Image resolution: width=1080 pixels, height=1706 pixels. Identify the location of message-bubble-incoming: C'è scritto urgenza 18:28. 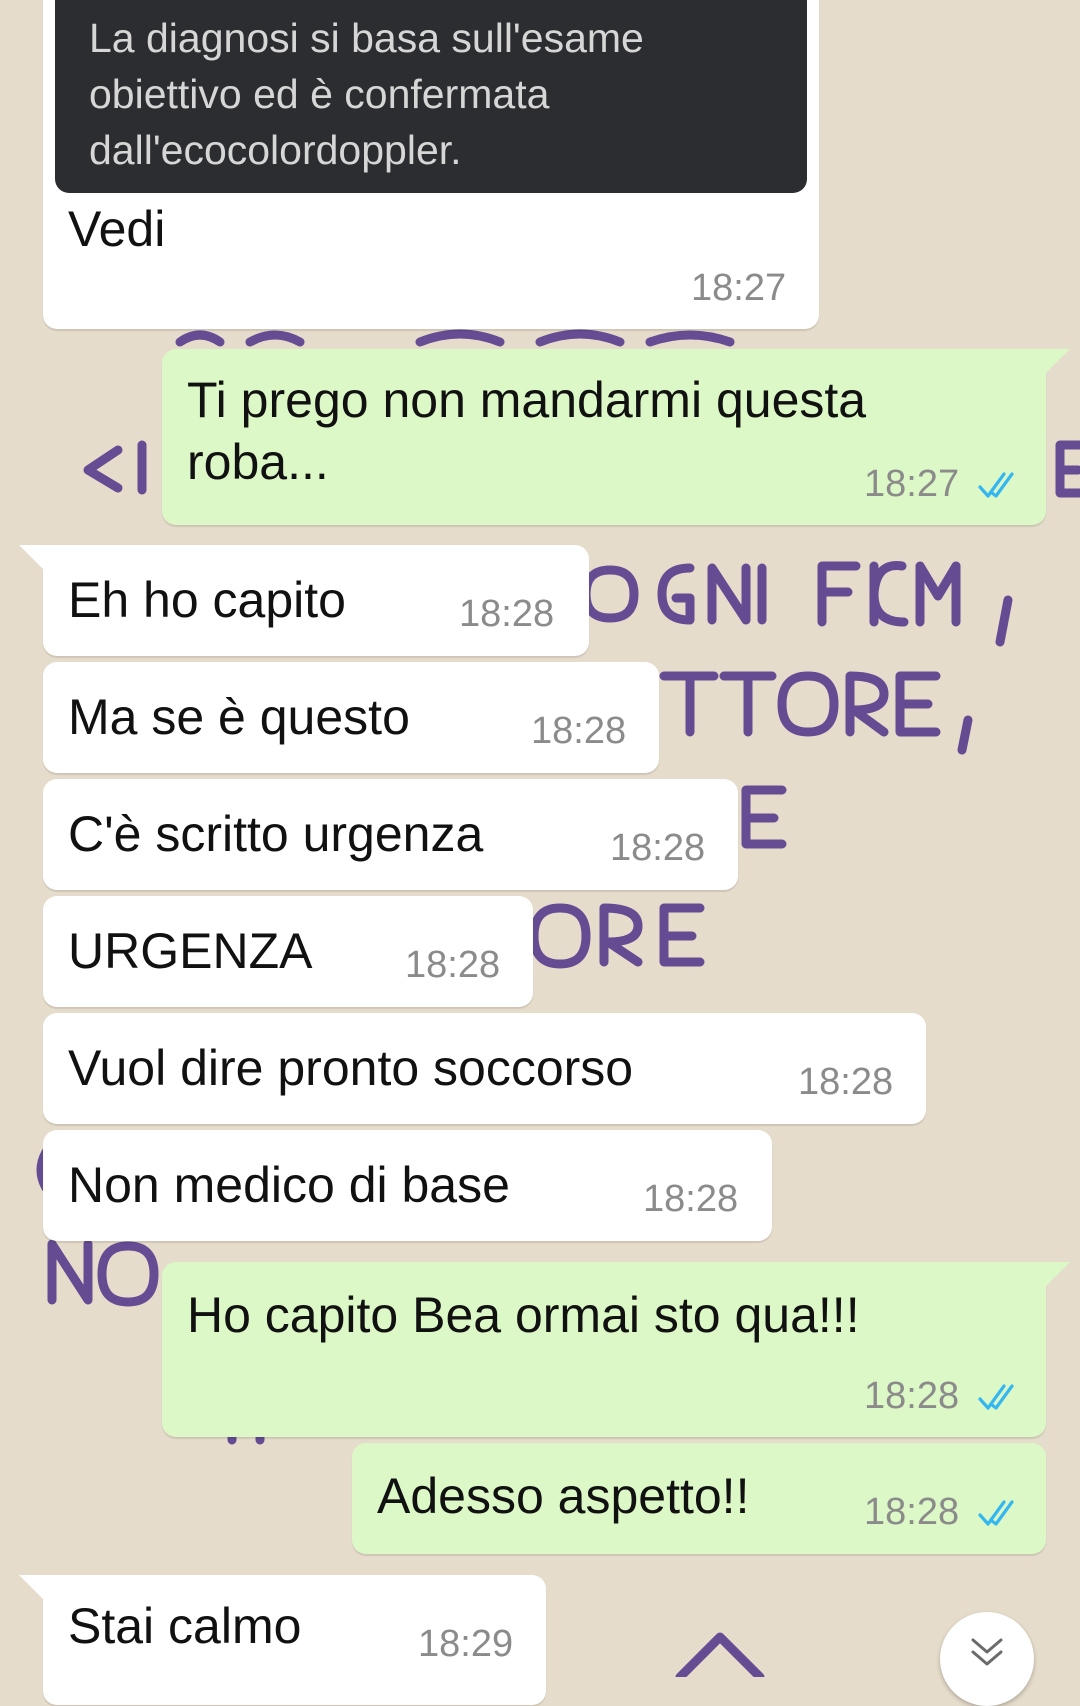
(390, 834).